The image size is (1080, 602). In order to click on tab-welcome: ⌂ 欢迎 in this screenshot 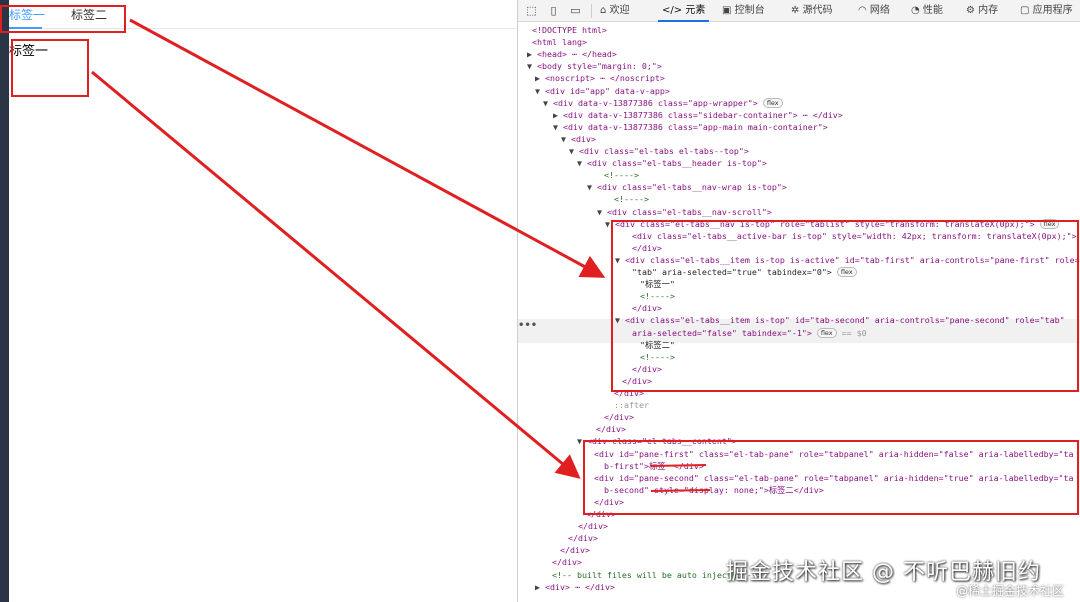, I will do `click(615, 11)`.